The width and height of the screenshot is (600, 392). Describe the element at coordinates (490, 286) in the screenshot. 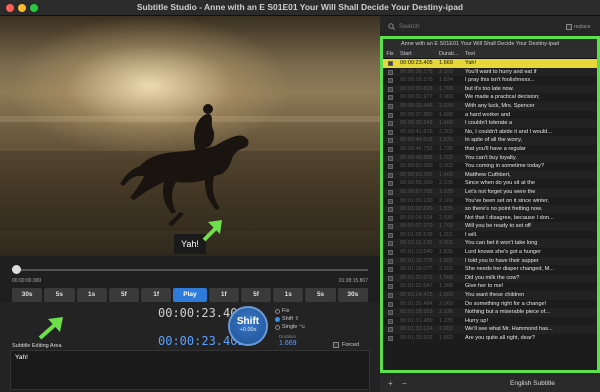

I see `table-row: 00:01:22.647 1.368 Give her to me!` at that location.